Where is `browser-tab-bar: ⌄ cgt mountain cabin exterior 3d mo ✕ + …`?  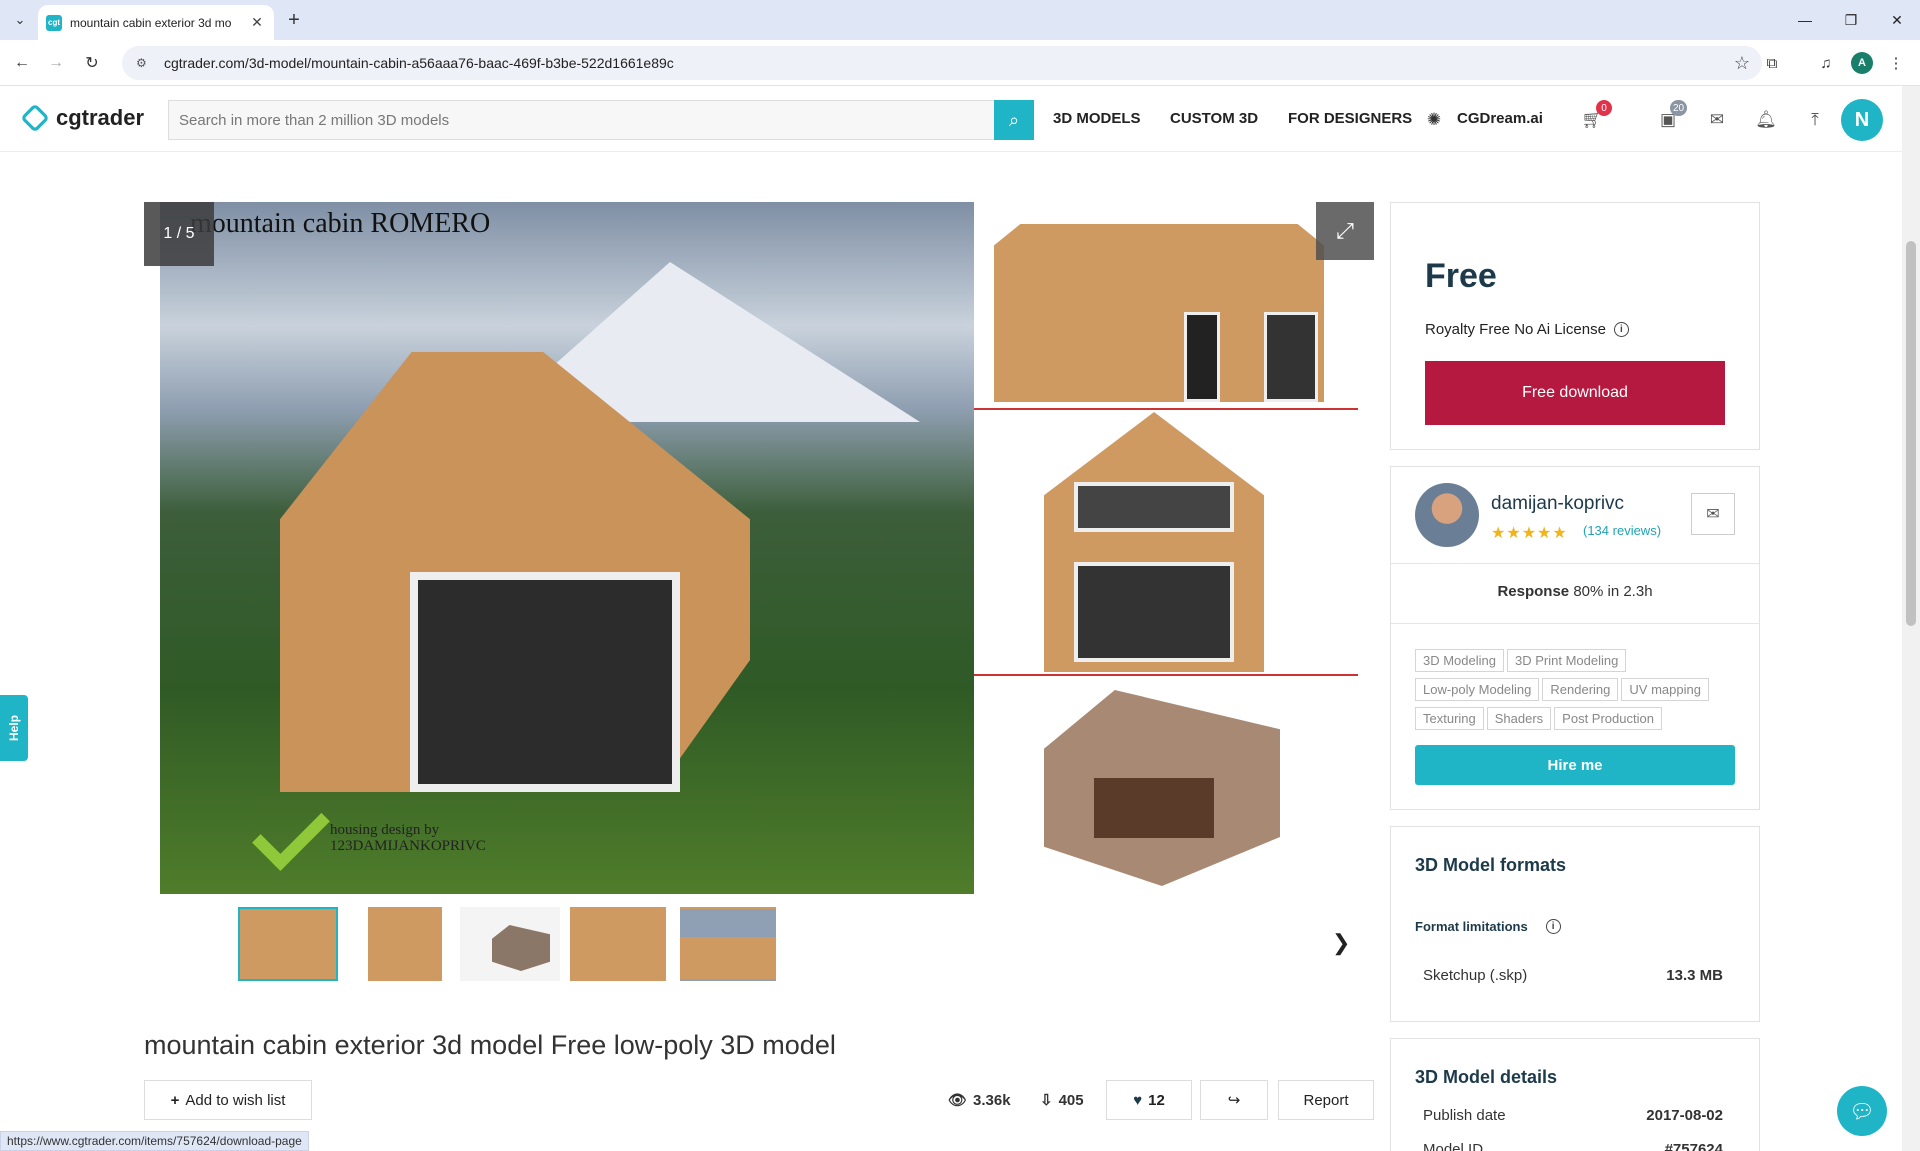 browser-tab-bar: ⌄ cgt mountain cabin exterior 3d mo ✕ + … is located at coordinates (960, 20).